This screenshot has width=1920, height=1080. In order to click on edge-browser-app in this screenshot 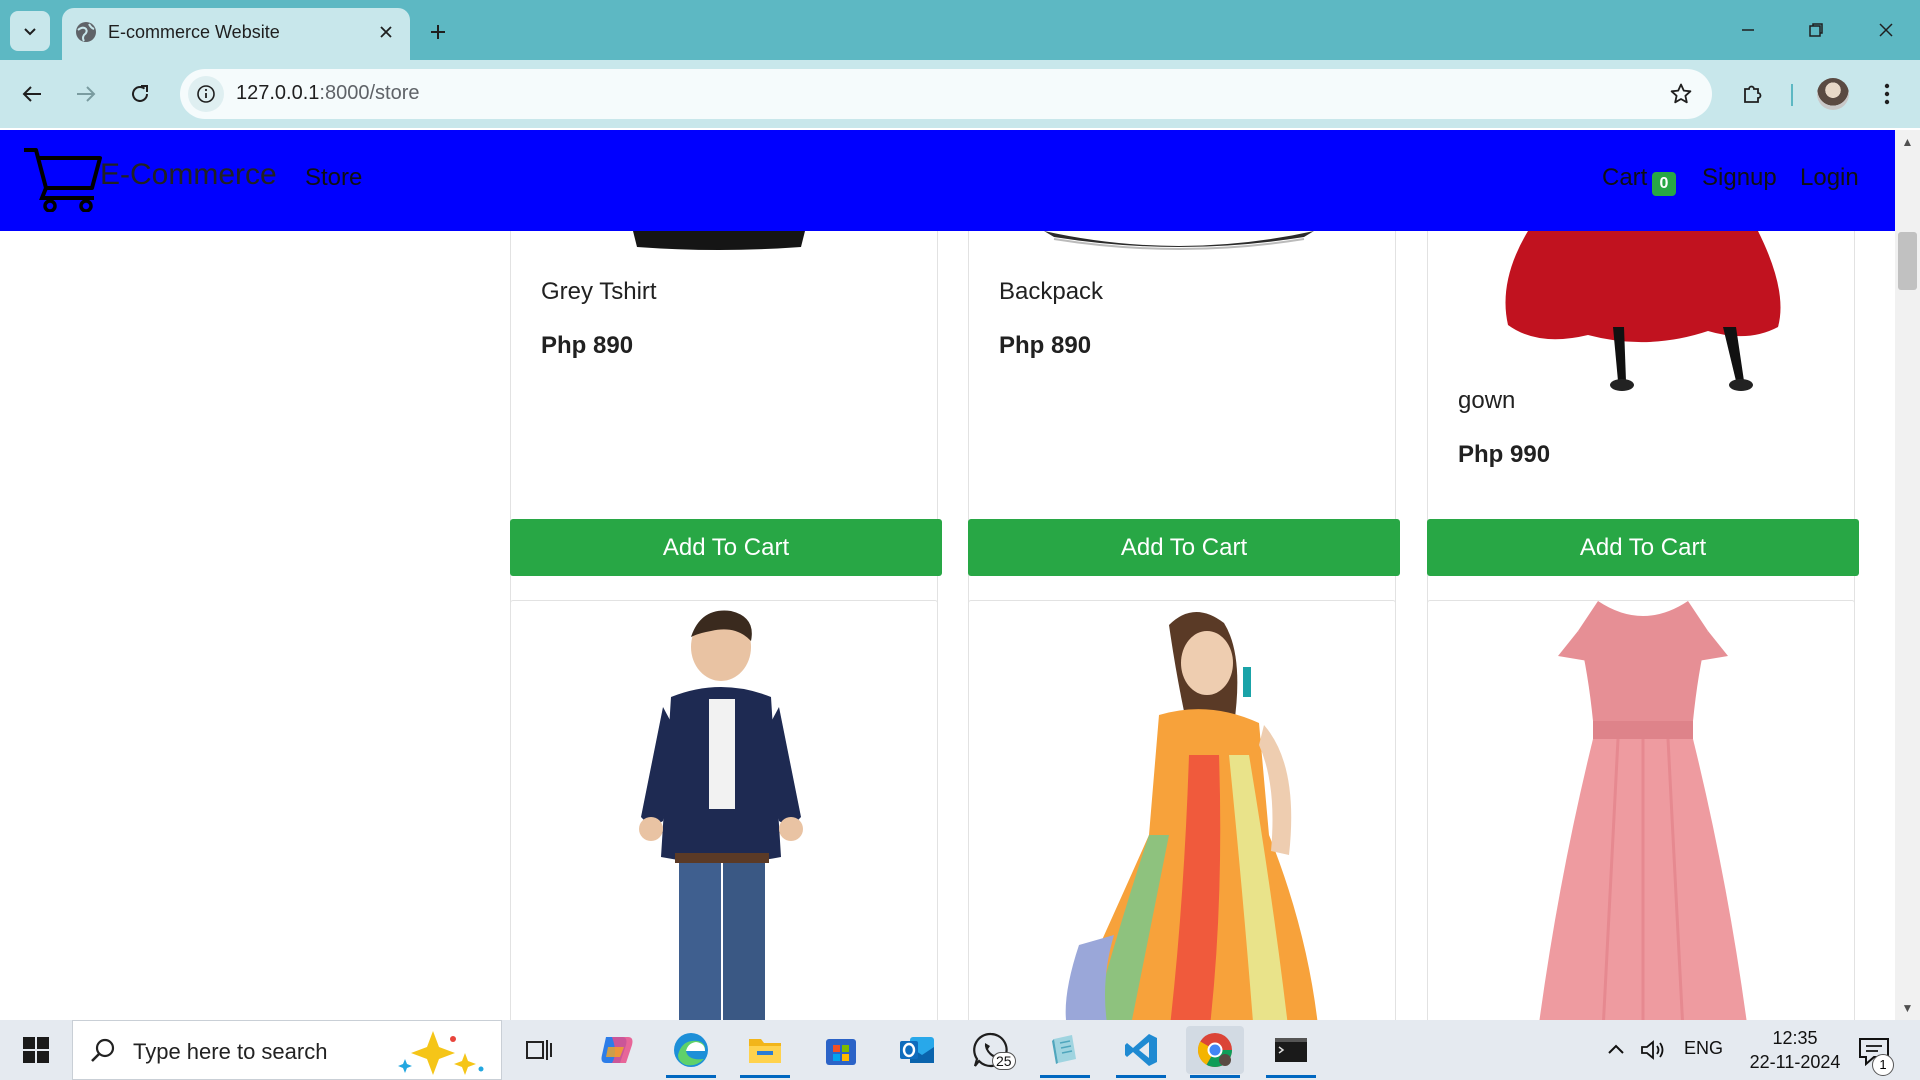, I will do `click(691, 1052)`.